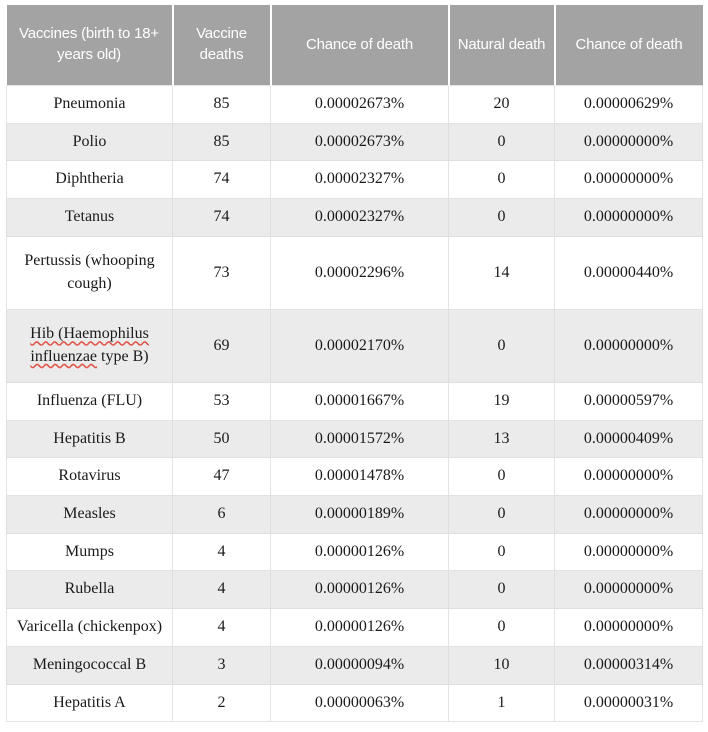  What do you see at coordinates (221, 439) in the screenshot?
I see `cell-vaccine-deaths: 50` at bounding box center [221, 439].